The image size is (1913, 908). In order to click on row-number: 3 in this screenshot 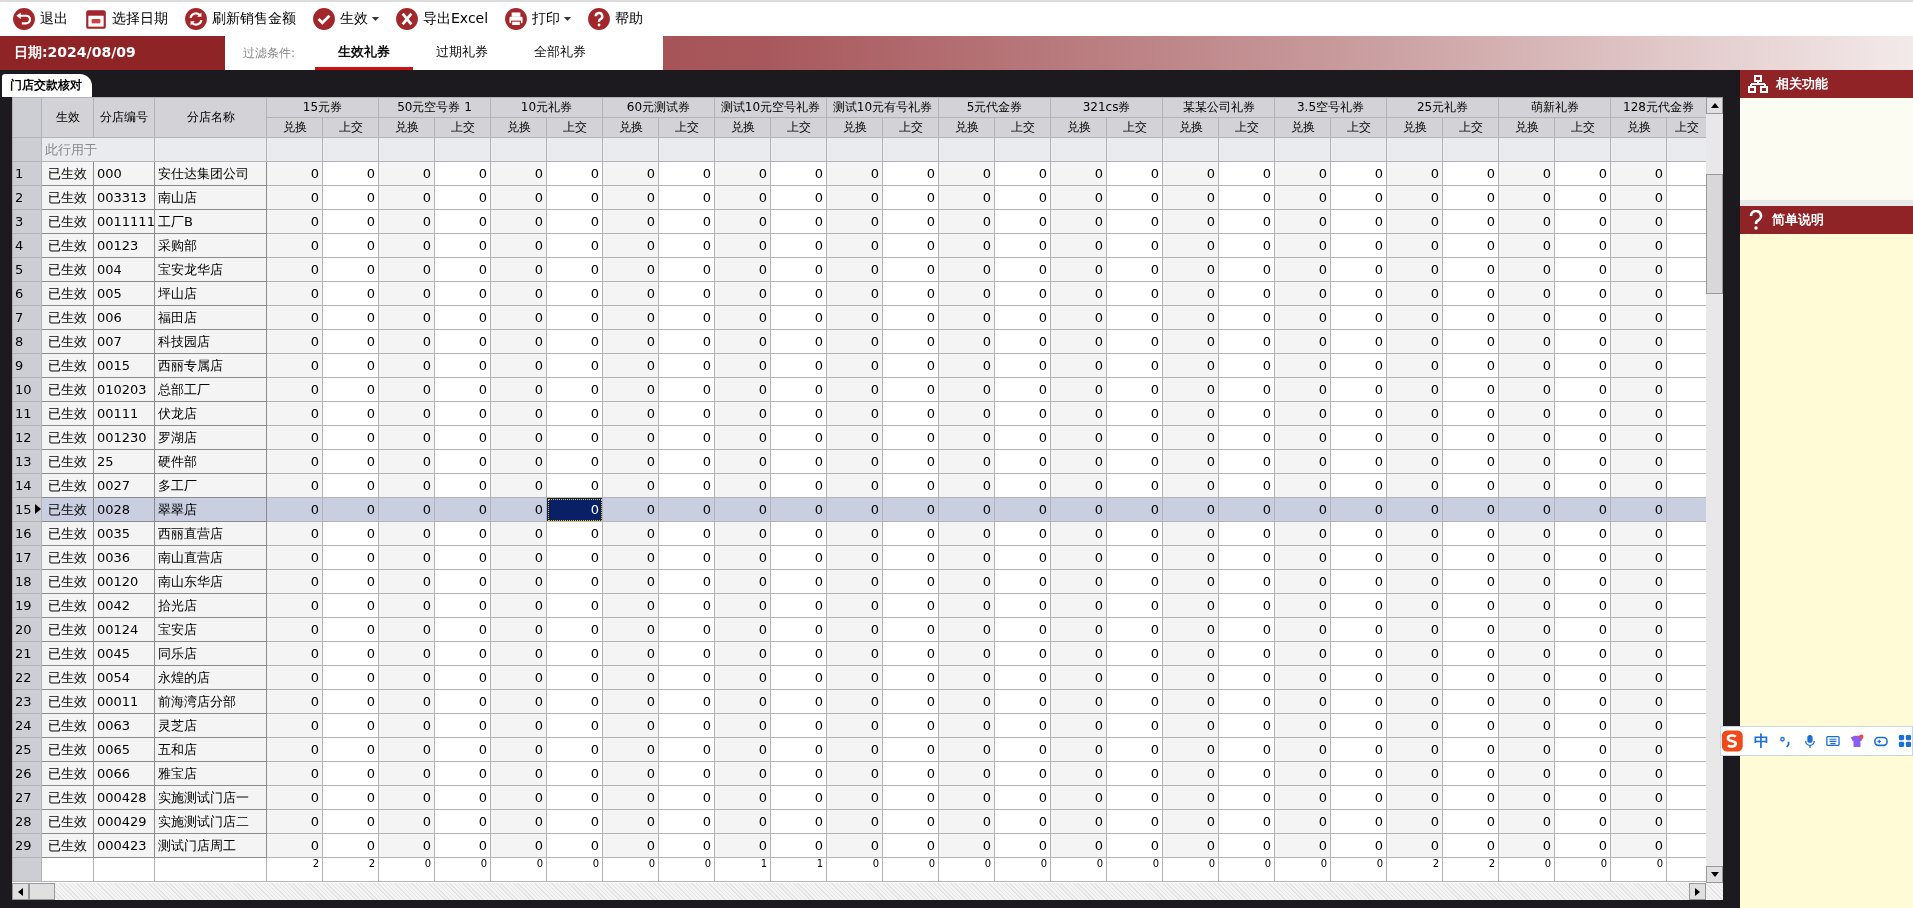, I will do `click(27, 221)`.